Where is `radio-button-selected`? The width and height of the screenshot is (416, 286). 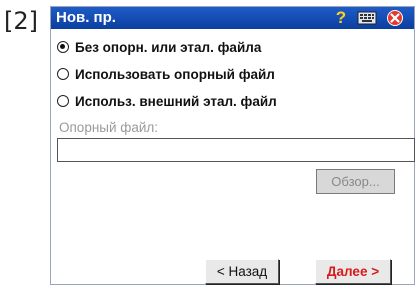
radio-button-selected is located at coordinates (63, 47).